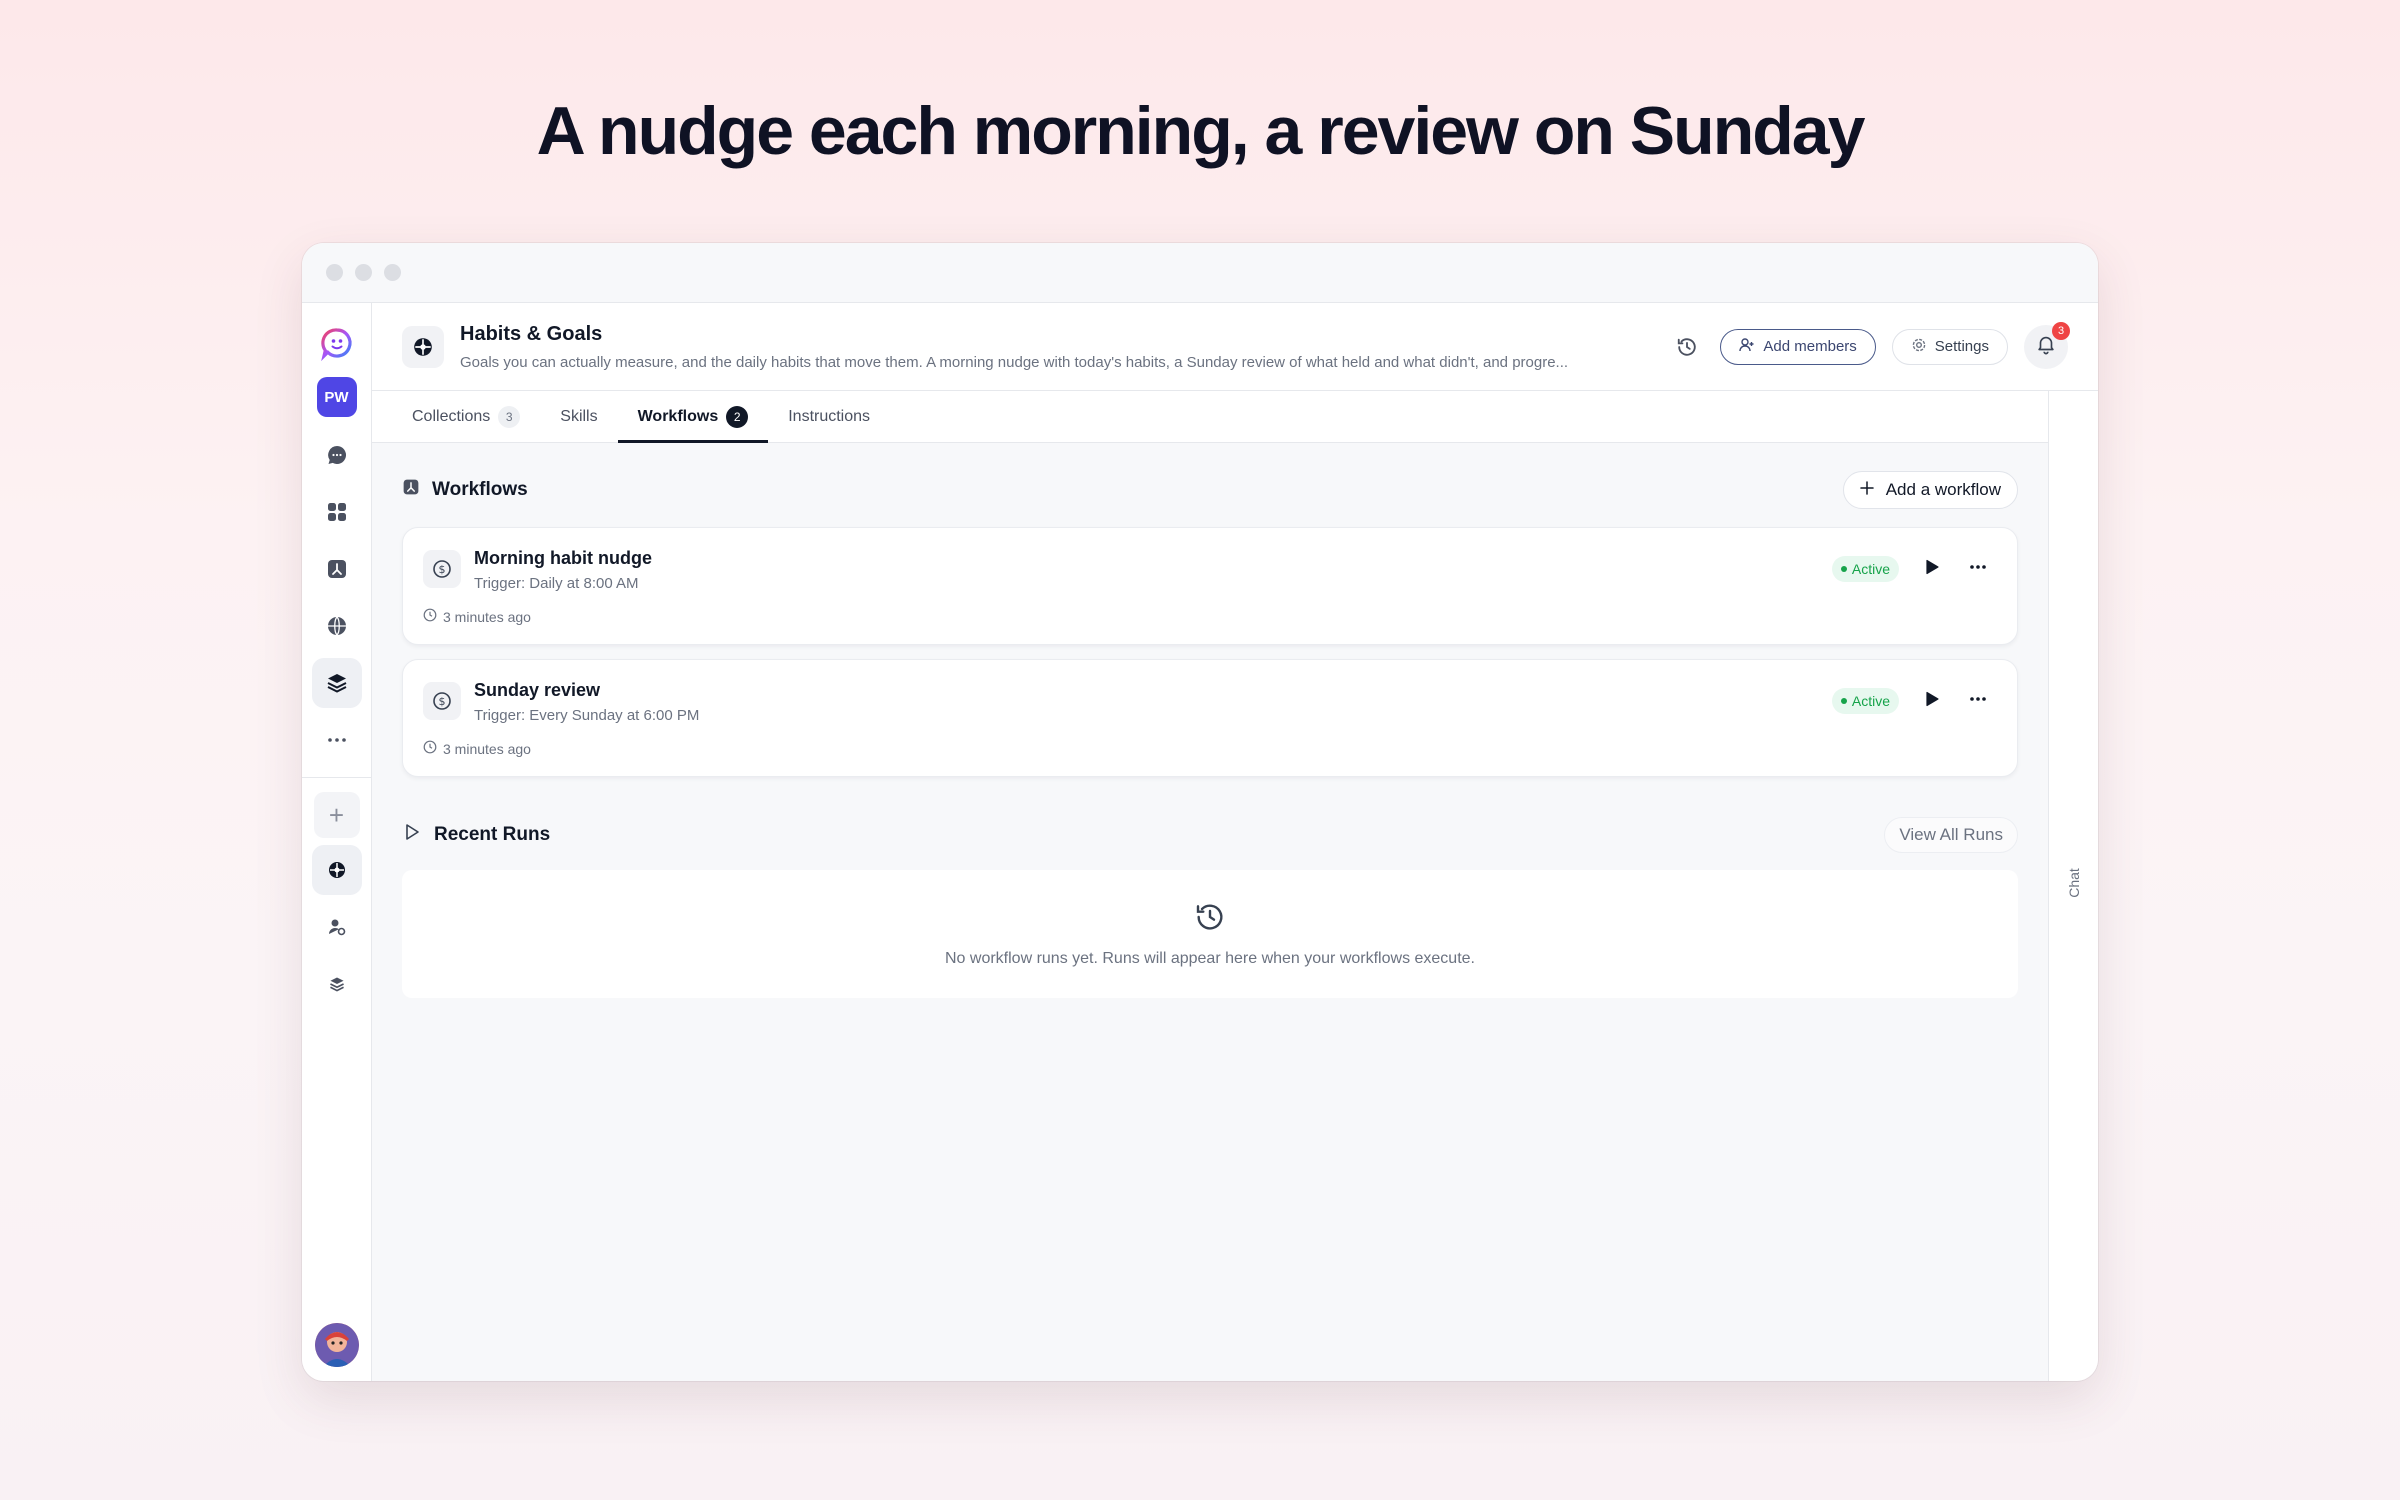 This screenshot has width=2400, height=1500. I want to click on user-avatar, so click(337, 1345).